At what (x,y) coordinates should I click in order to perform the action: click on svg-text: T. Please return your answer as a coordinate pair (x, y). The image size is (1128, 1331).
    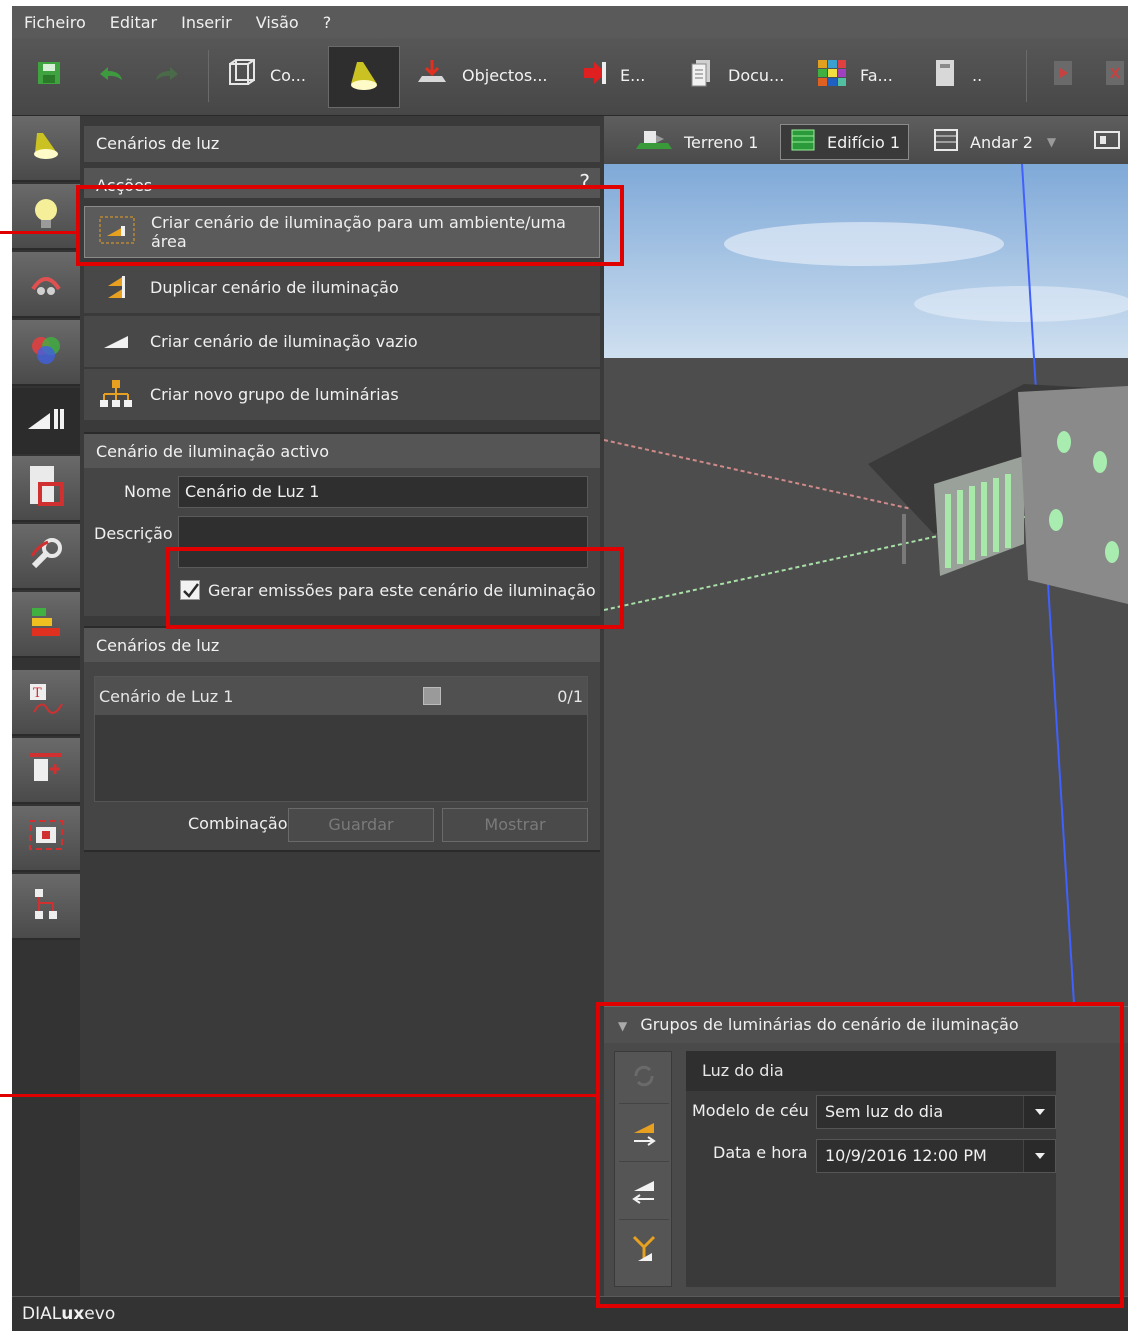
    Looking at the image, I should click on (37, 693).